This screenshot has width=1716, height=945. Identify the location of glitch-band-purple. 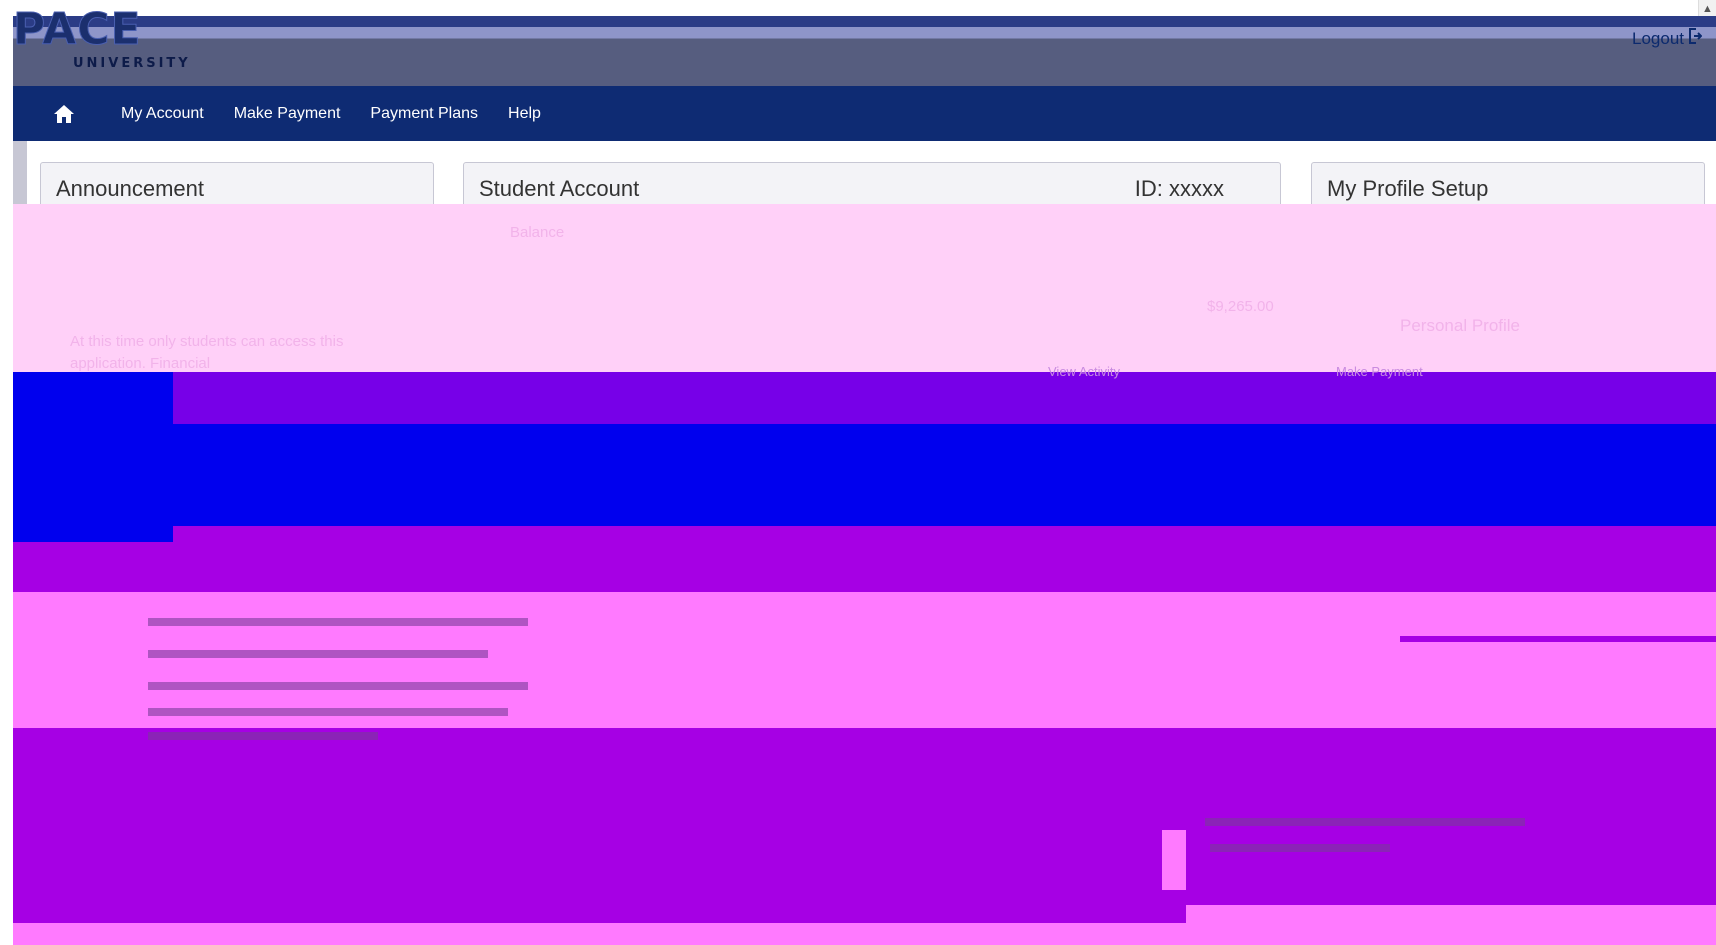
(864, 559).